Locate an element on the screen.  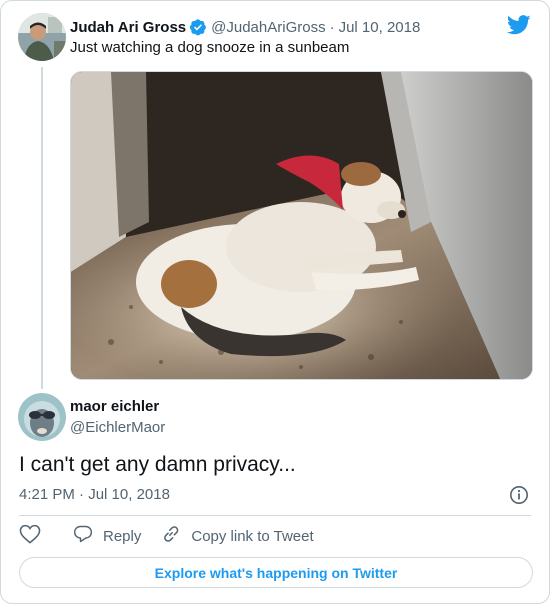
parent-author-handle: @JudahAriGross is located at coordinates (268, 27).